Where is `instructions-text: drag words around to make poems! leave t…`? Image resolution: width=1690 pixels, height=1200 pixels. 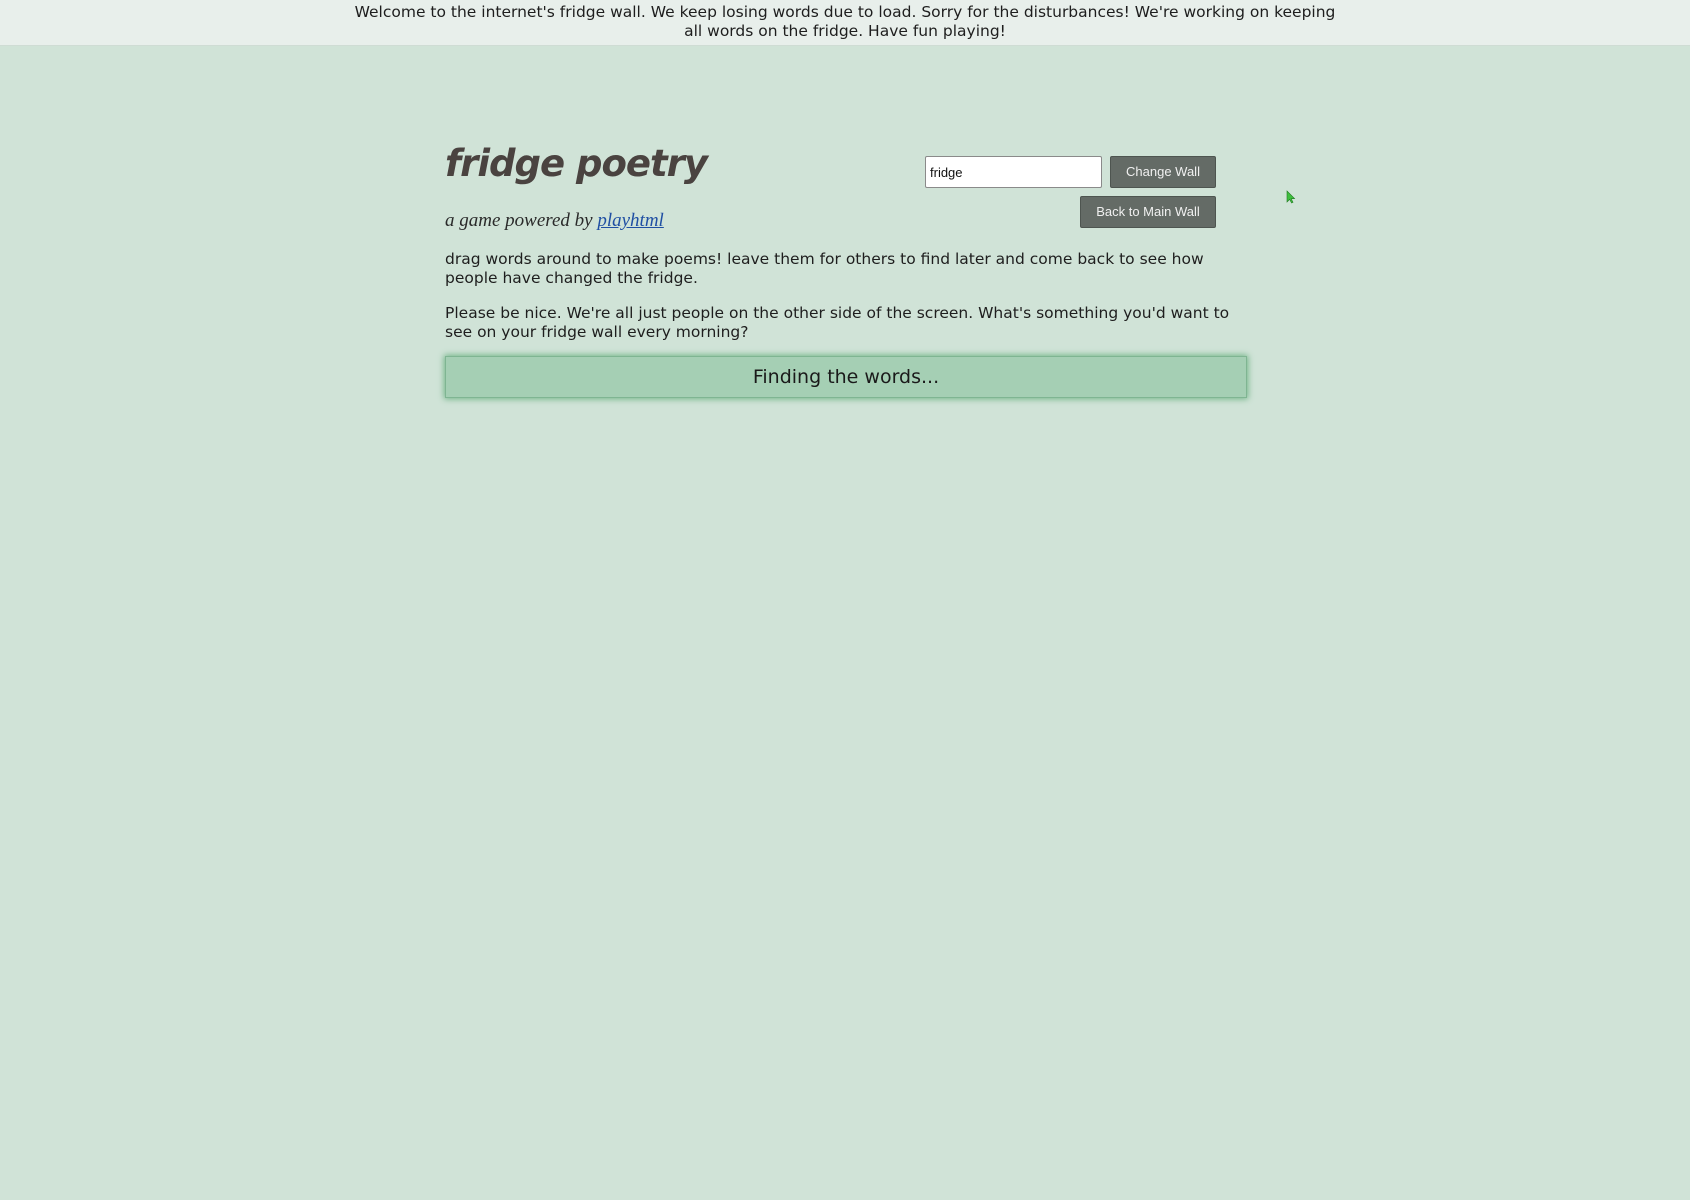 instructions-text: drag words around to make poems! leave t… is located at coordinates (824, 268).